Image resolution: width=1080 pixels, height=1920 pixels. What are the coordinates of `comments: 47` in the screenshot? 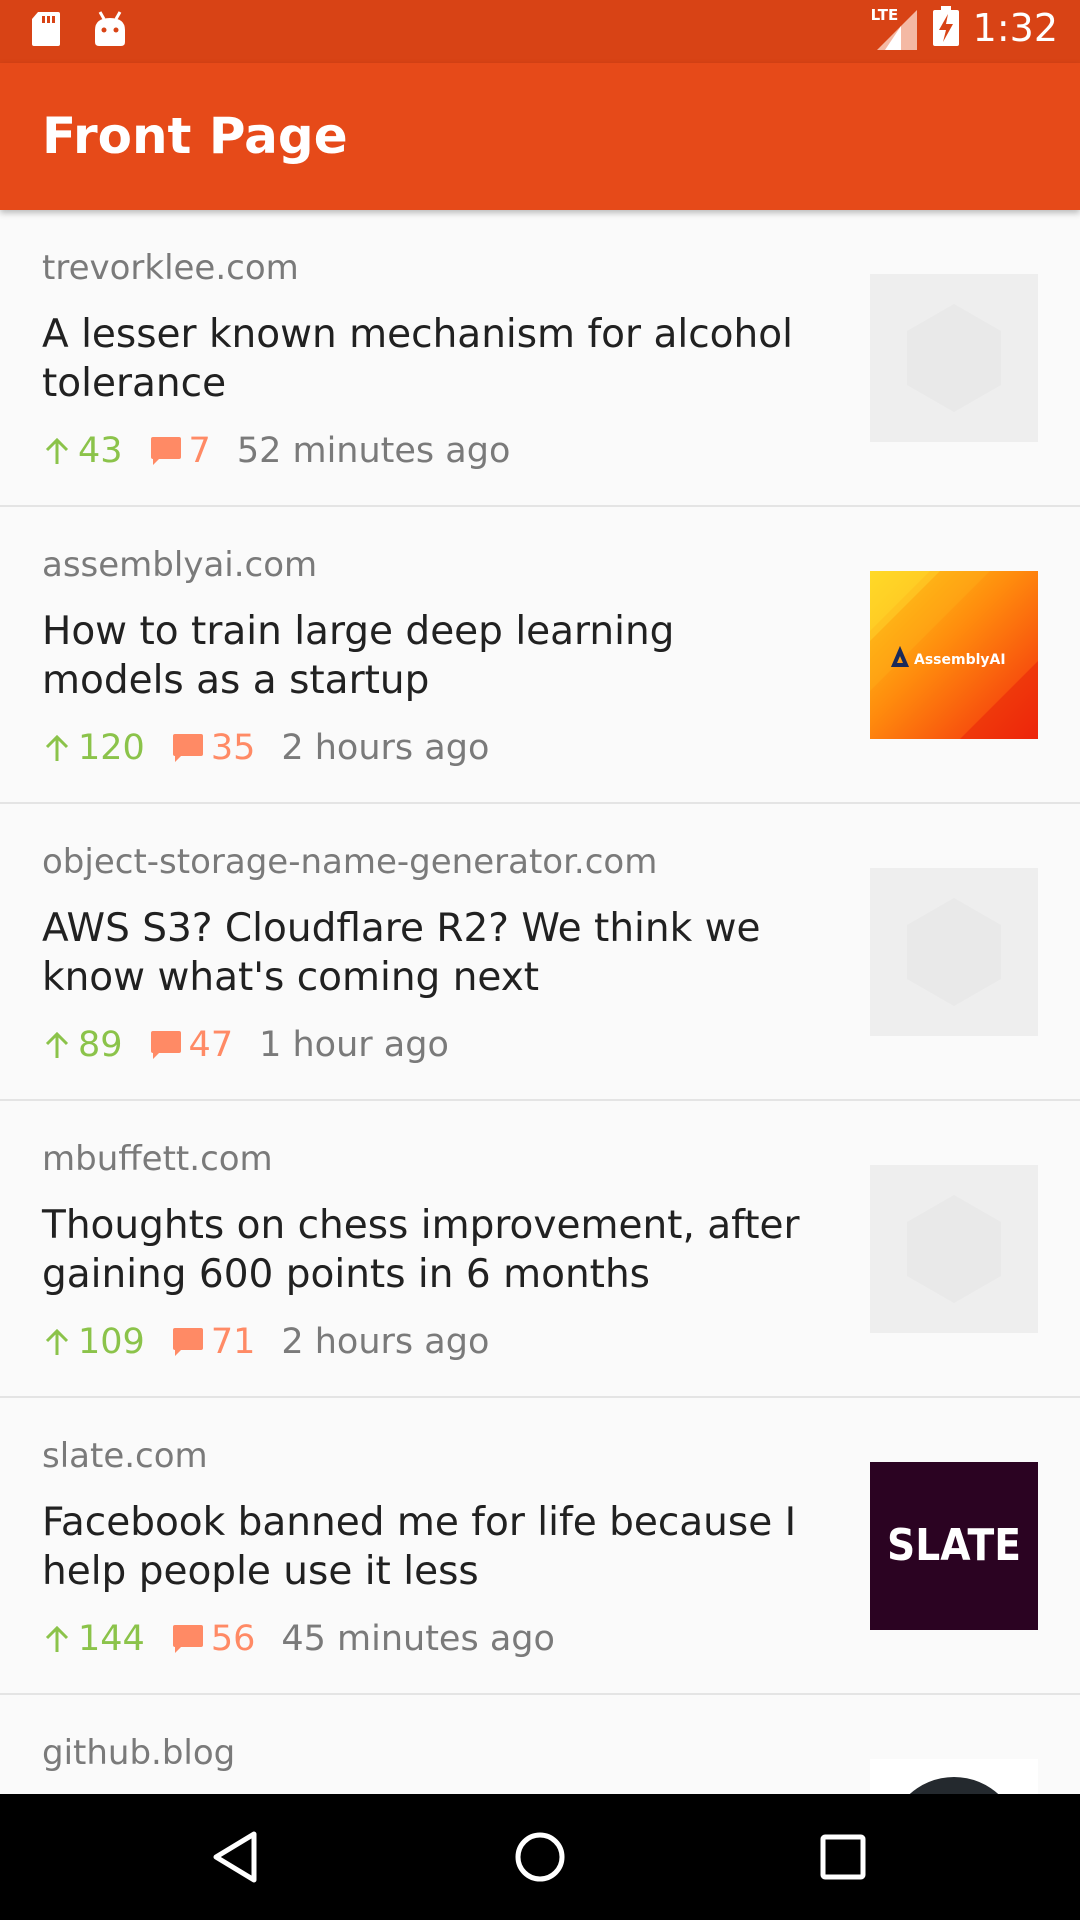 It's located at (191, 1045).